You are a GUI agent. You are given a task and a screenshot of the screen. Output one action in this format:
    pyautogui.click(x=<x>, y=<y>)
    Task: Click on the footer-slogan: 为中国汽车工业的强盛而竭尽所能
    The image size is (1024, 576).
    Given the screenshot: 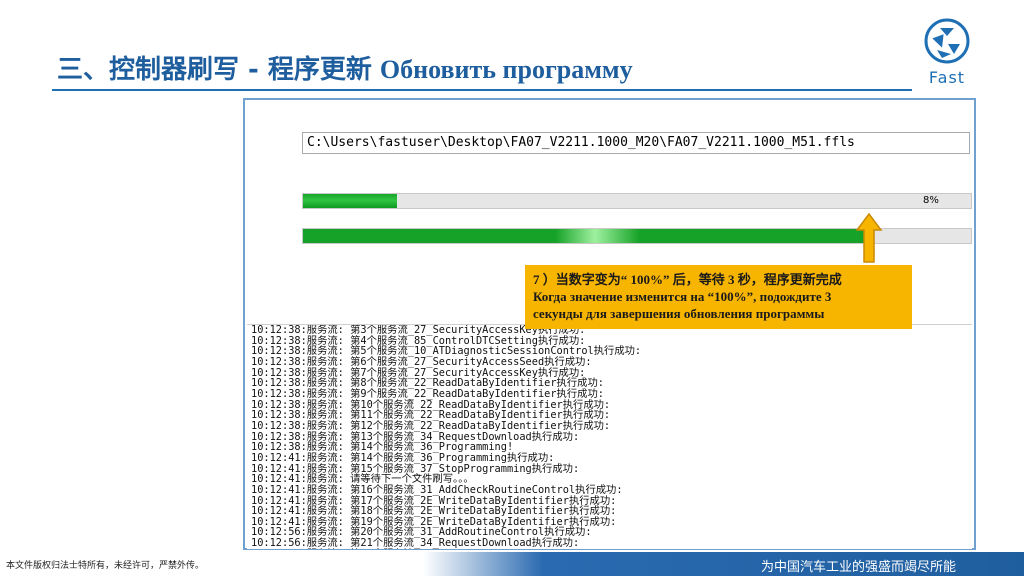 What is the action you would take?
    pyautogui.click(x=858, y=567)
    